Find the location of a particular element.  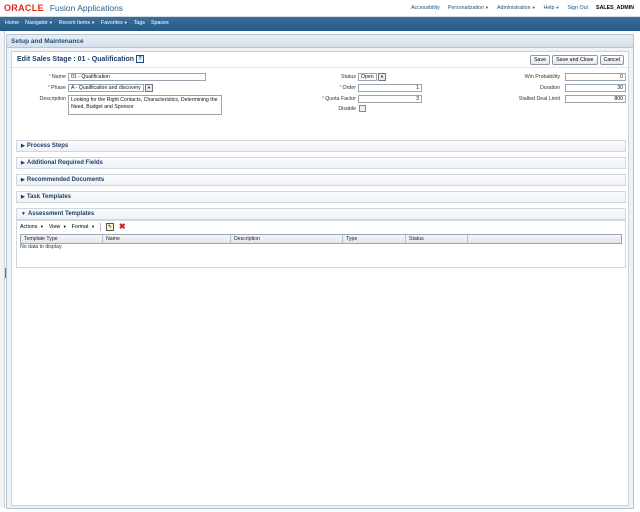

nav-navigator: Navigator▼ is located at coordinates (39, 23).